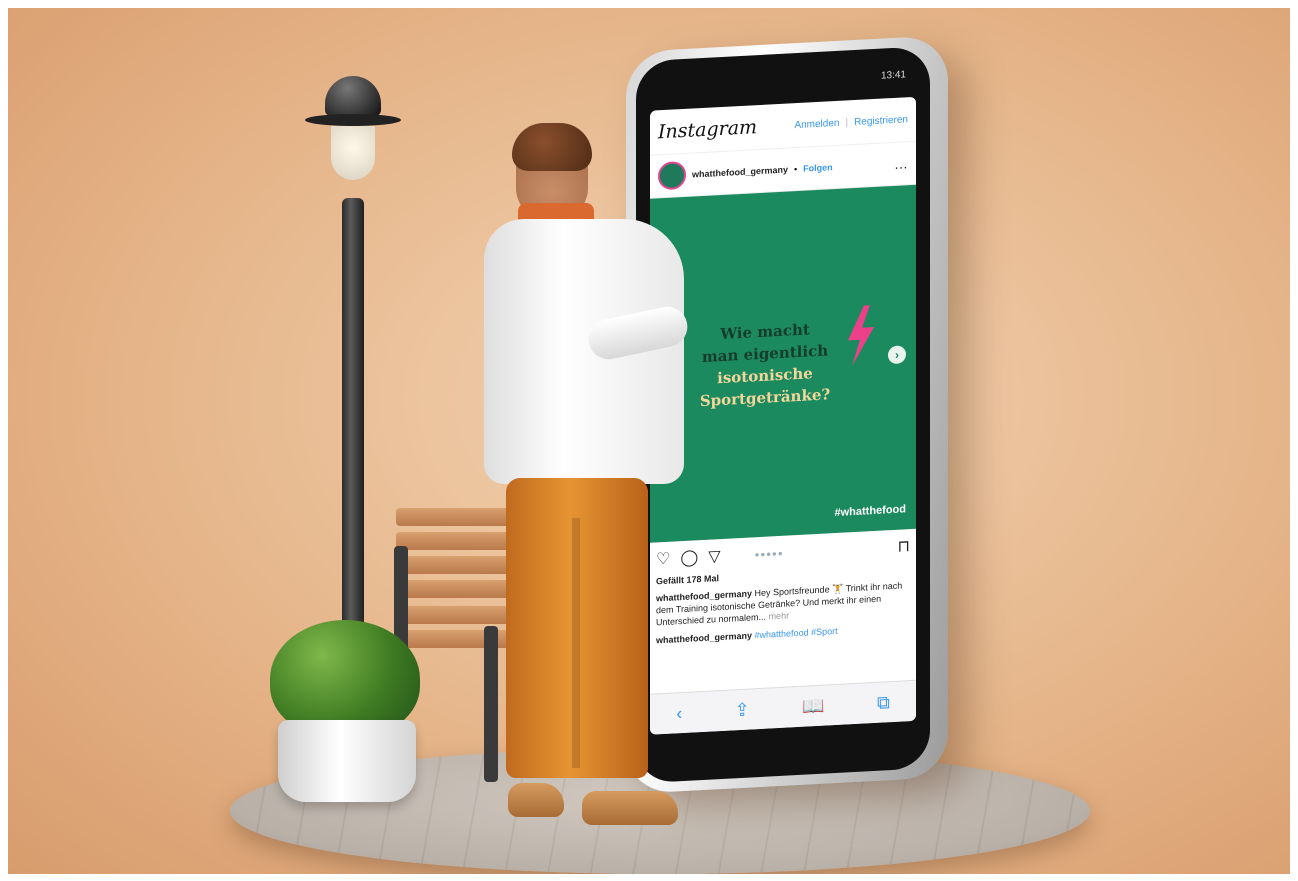  Describe the element at coordinates (904, 546) in the screenshot. I see `bookmark-icon: ⊓` at that location.